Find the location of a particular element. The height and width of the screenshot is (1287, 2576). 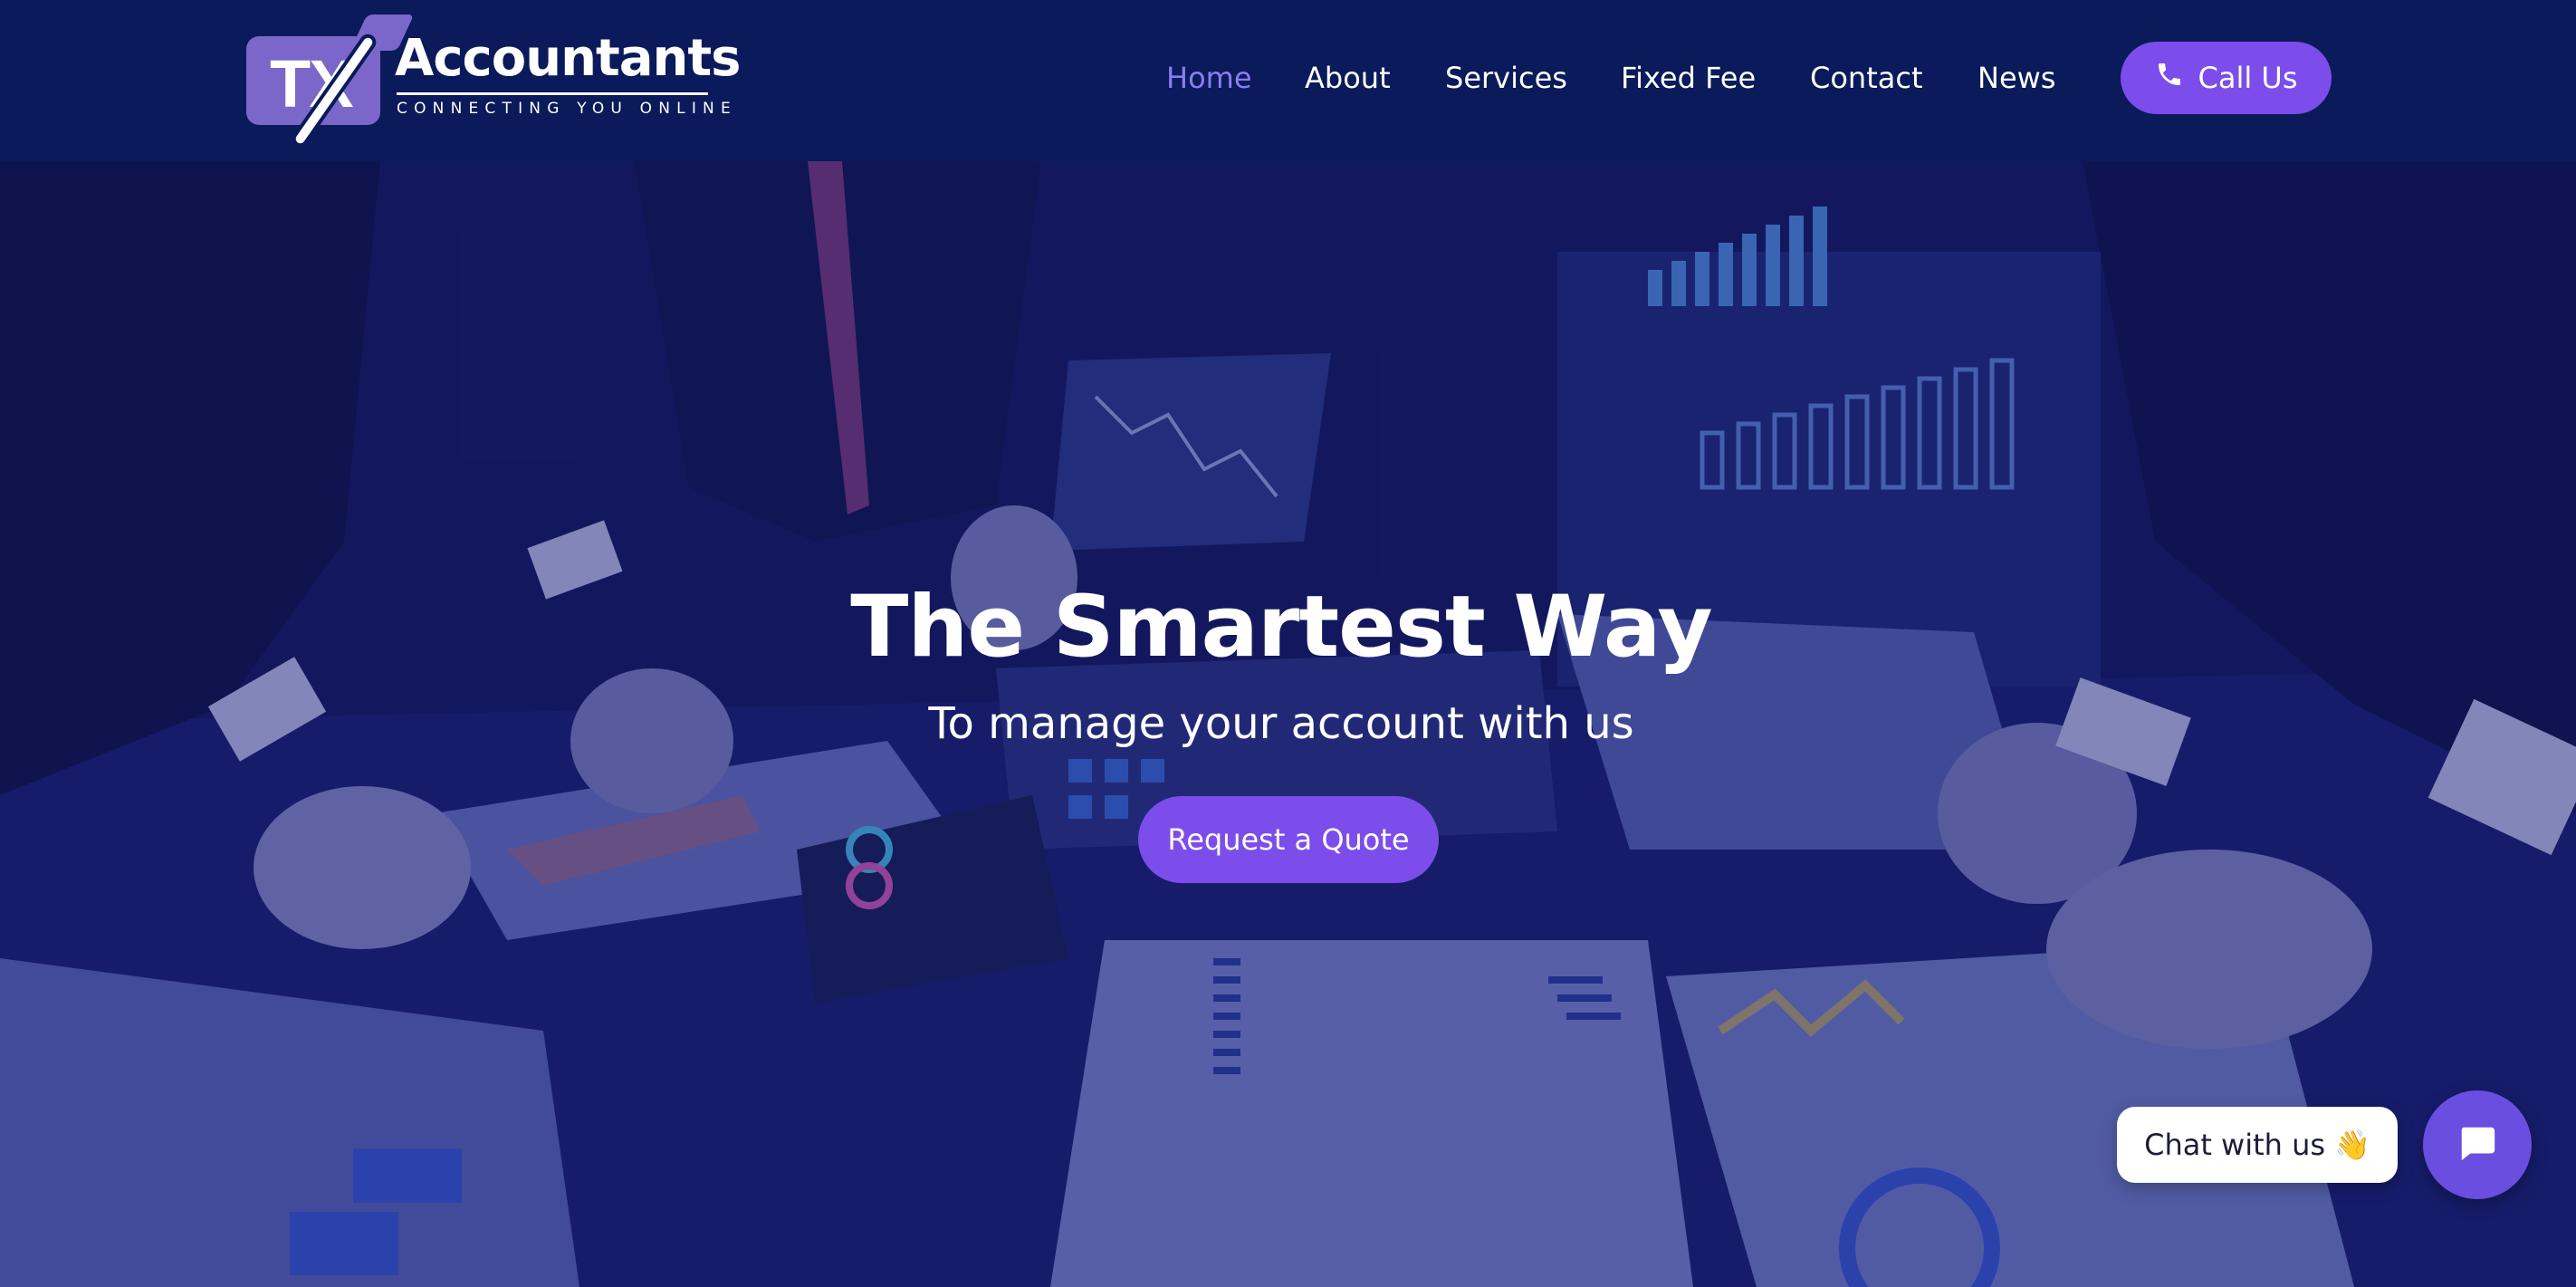

open-chat-button is located at coordinates (2477, 1144).